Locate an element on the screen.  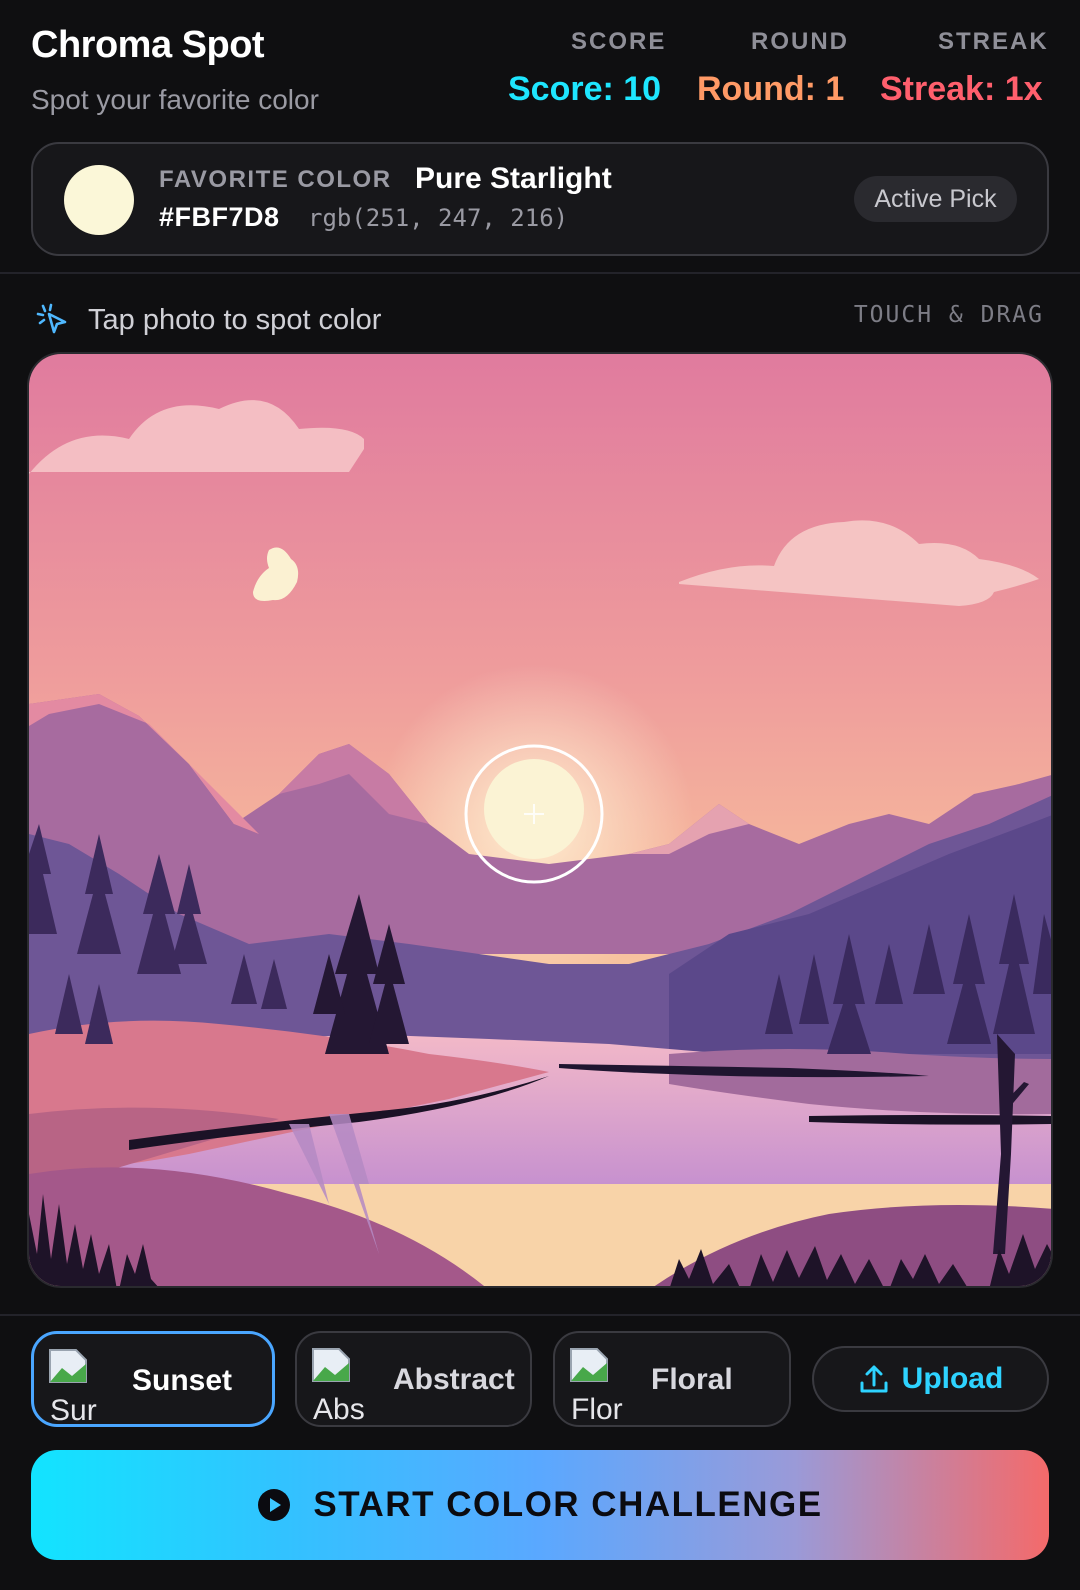
streak-label: STREAK is located at coordinates (993, 41).